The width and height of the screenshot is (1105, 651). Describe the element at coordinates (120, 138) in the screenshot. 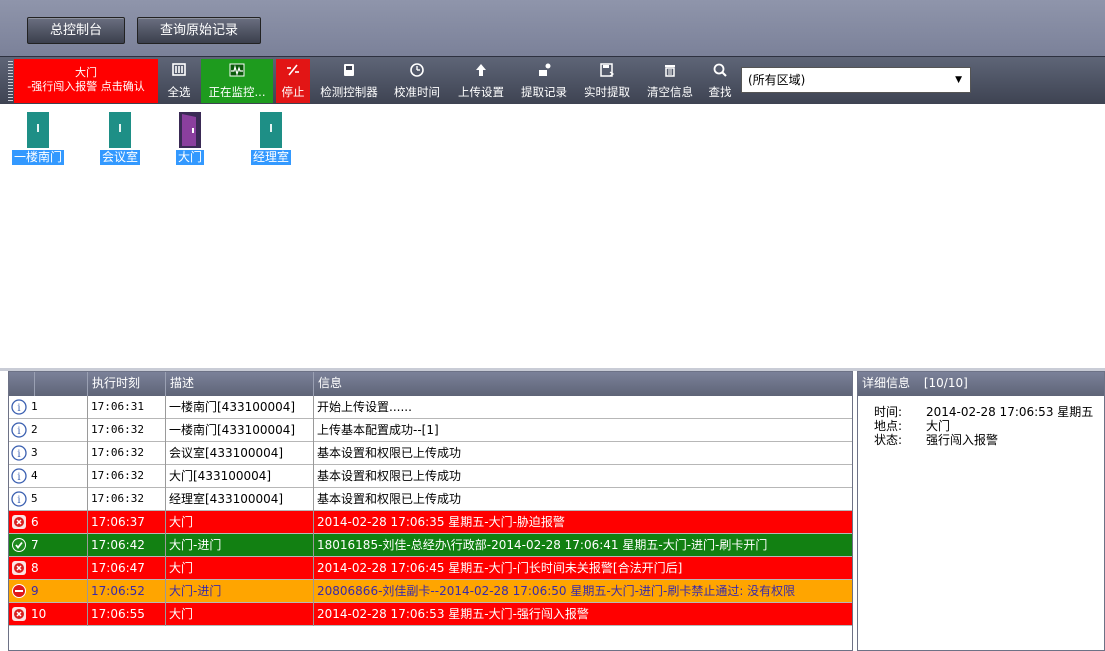

I see `door-item: 会议室` at that location.